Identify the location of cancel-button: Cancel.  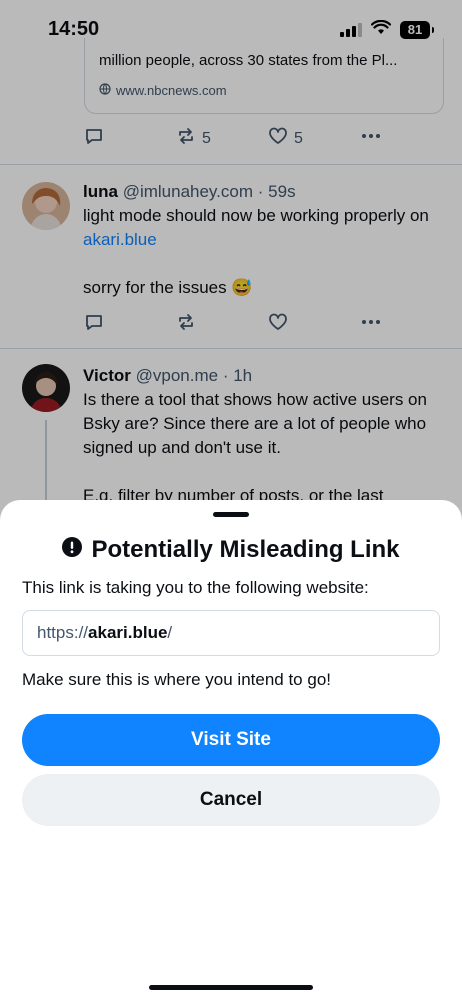
(231, 800).